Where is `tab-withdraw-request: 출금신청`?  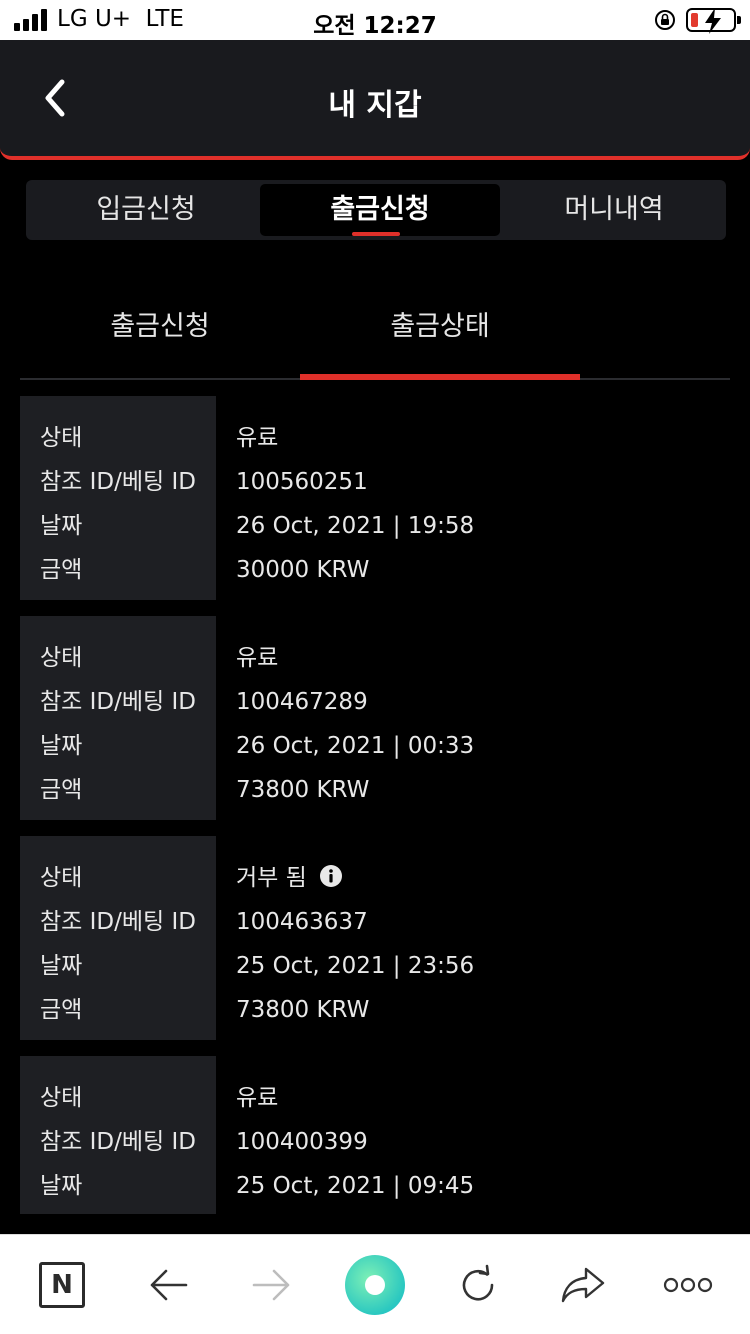
tab-withdraw-request: 출금신청 is located at coordinates (380, 210).